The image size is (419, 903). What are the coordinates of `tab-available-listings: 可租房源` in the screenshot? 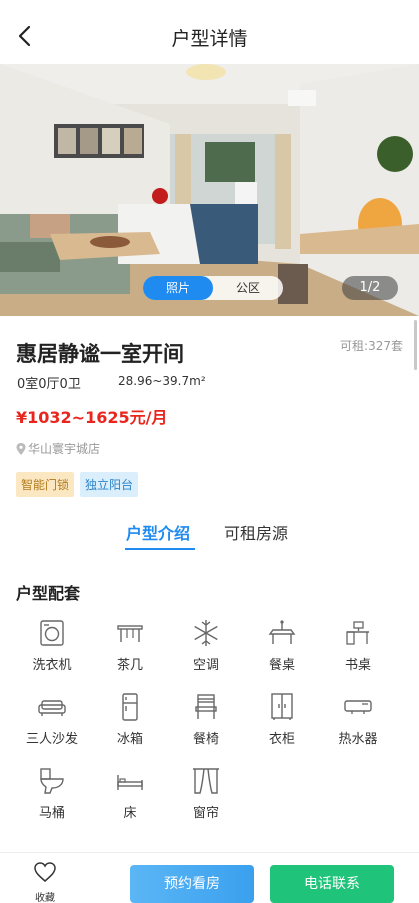 It's located at (256, 532).